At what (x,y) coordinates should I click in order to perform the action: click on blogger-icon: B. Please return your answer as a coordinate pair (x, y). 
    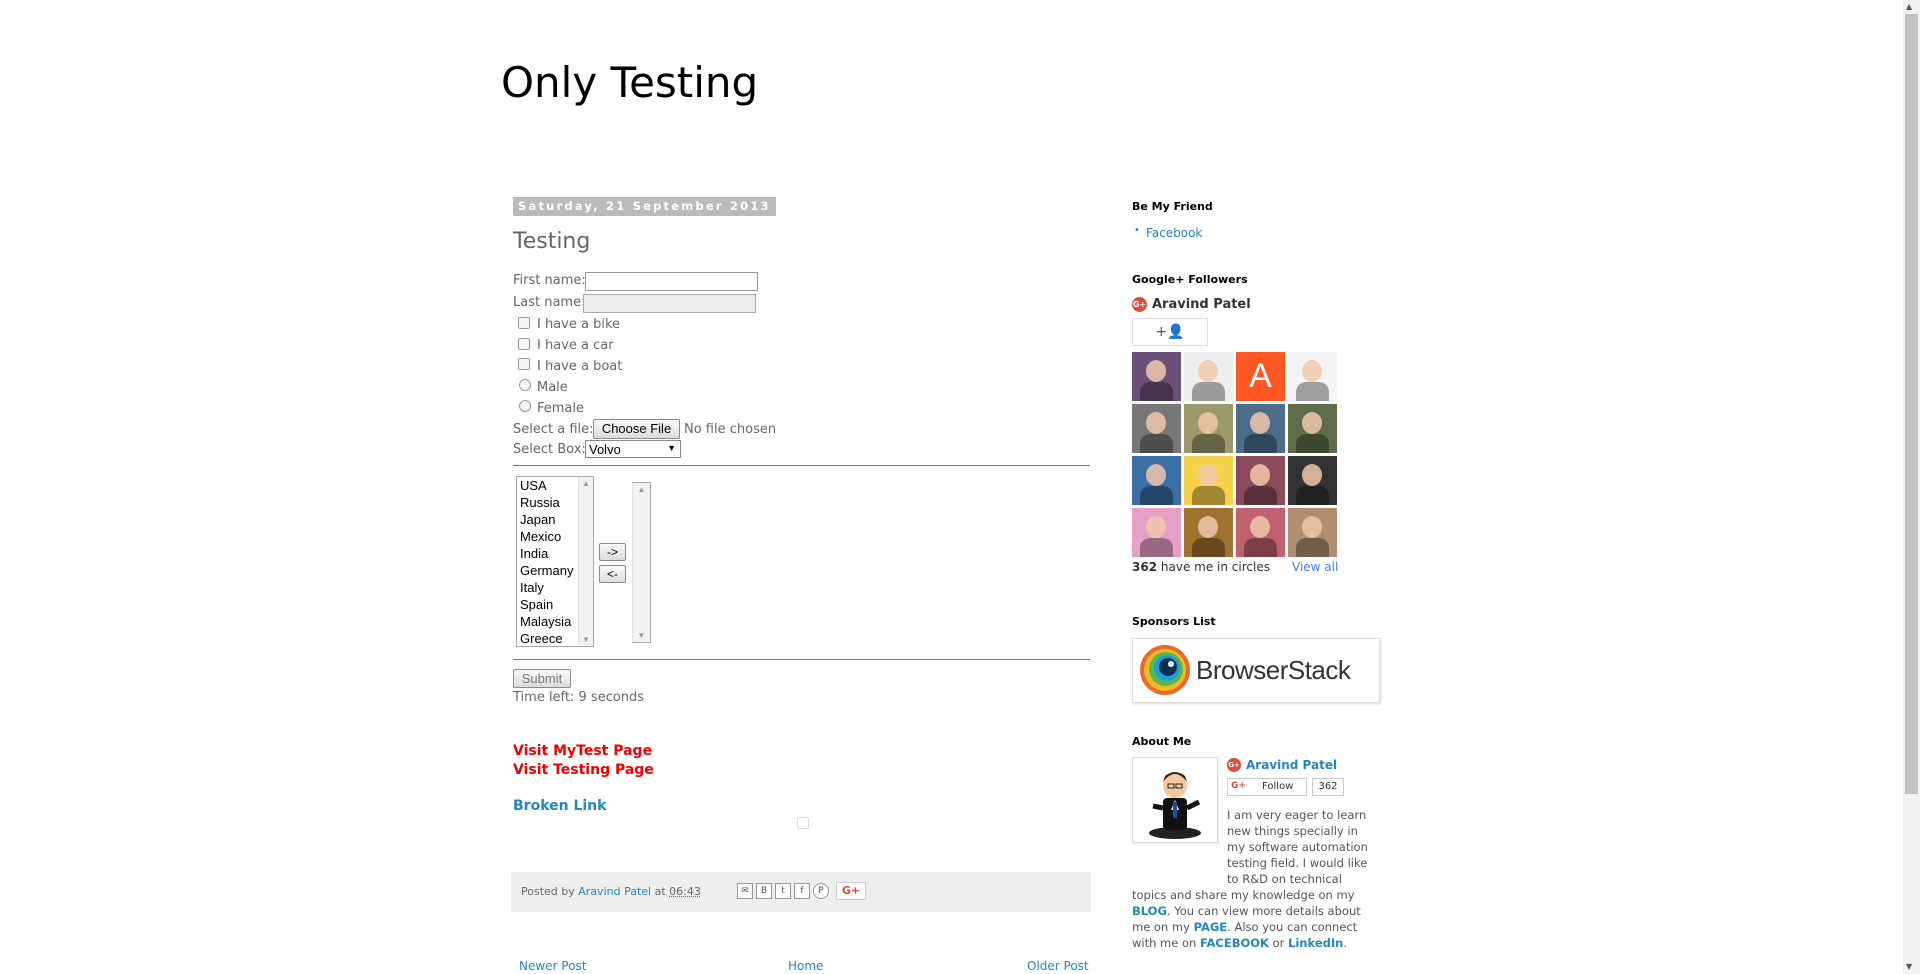
    Looking at the image, I should click on (764, 891).